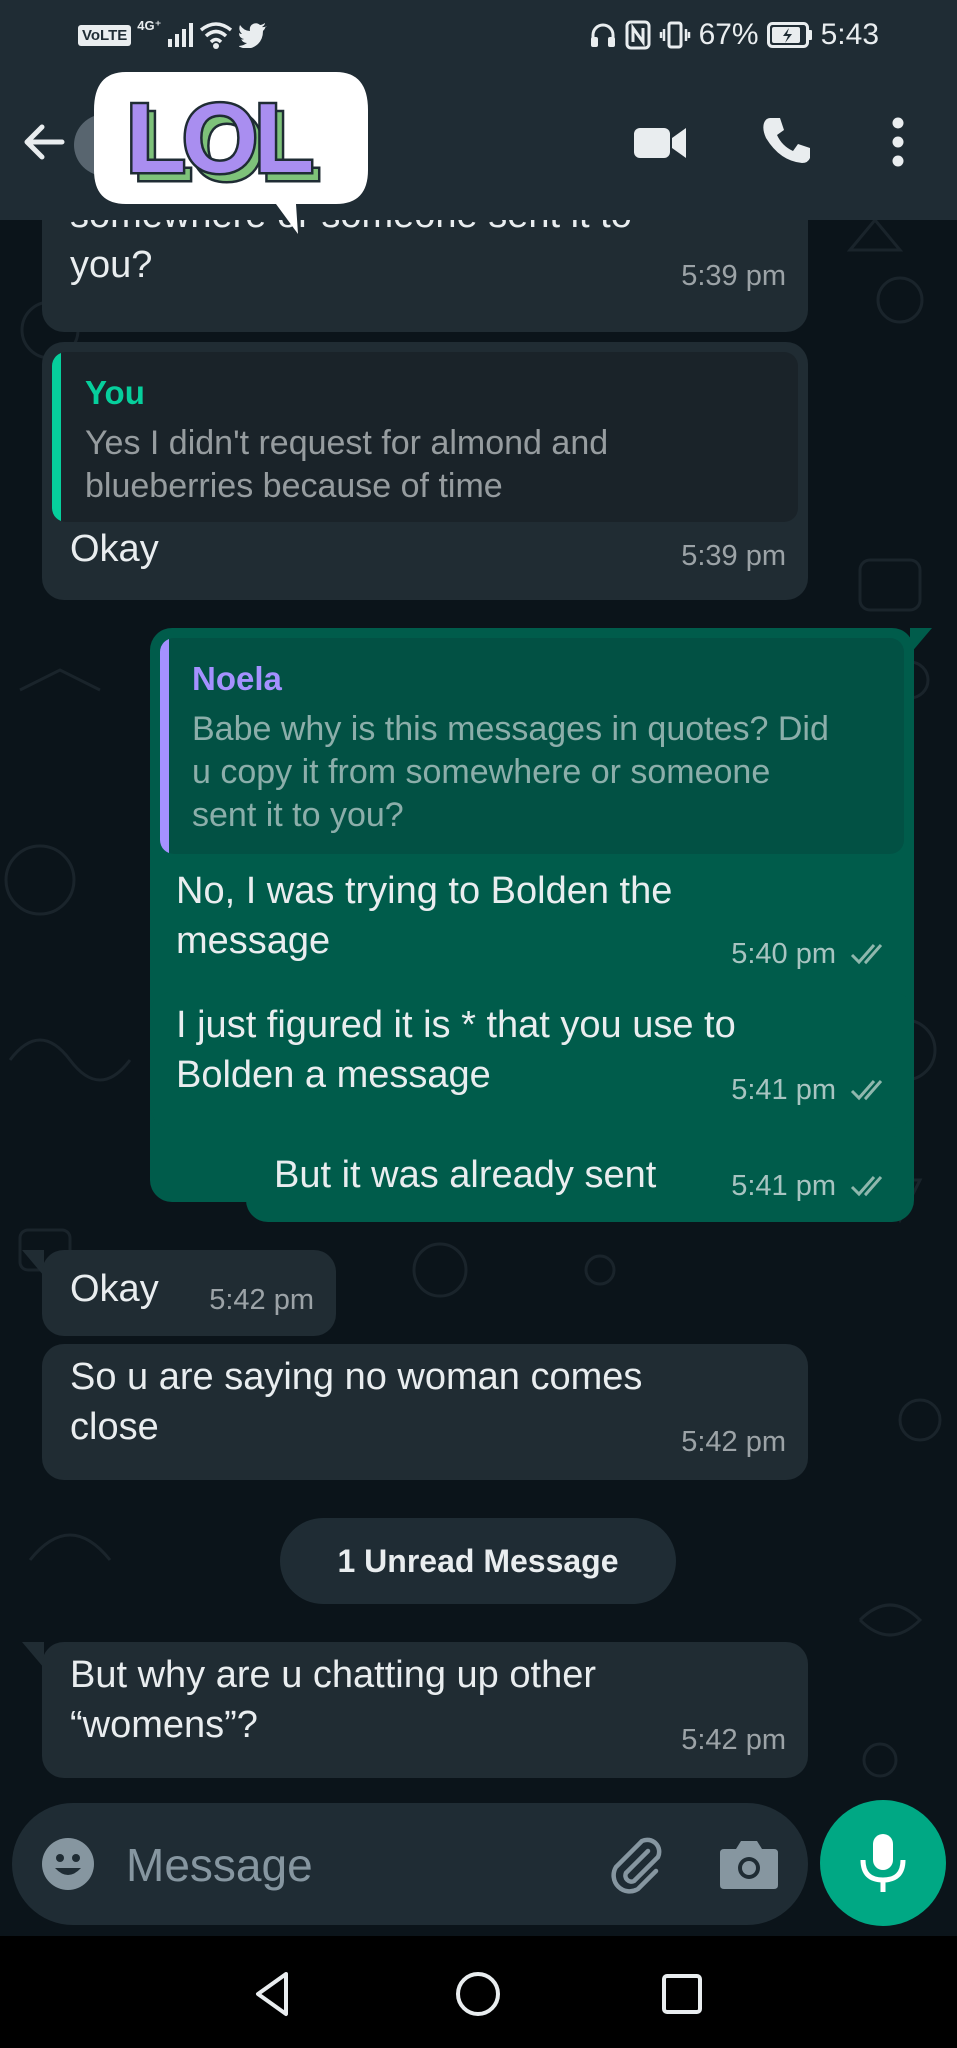  I want to click on back-arrow-icon, so click(44, 142).